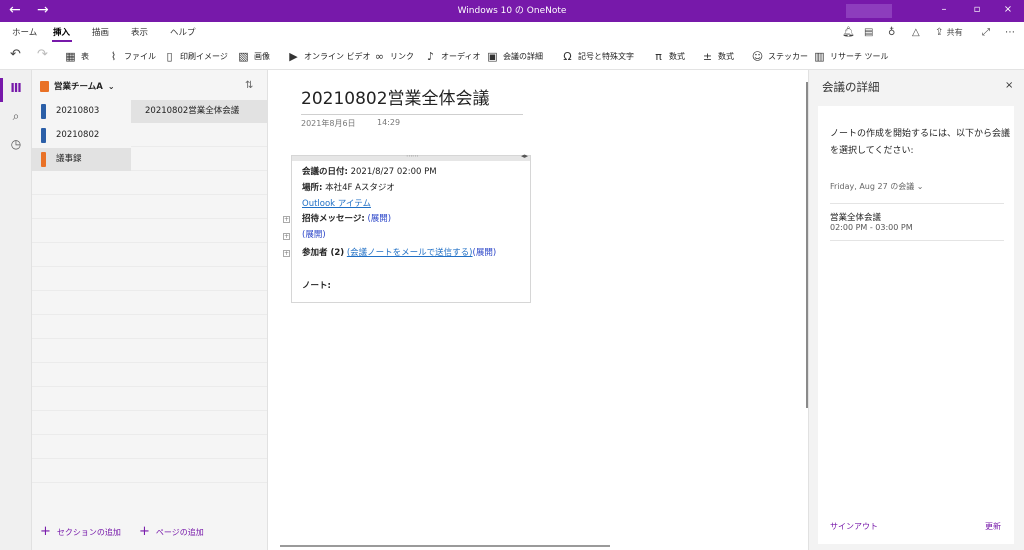 This screenshot has width=1024, height=550. I want to click on equation-button: π 数式, so click(668, 56).